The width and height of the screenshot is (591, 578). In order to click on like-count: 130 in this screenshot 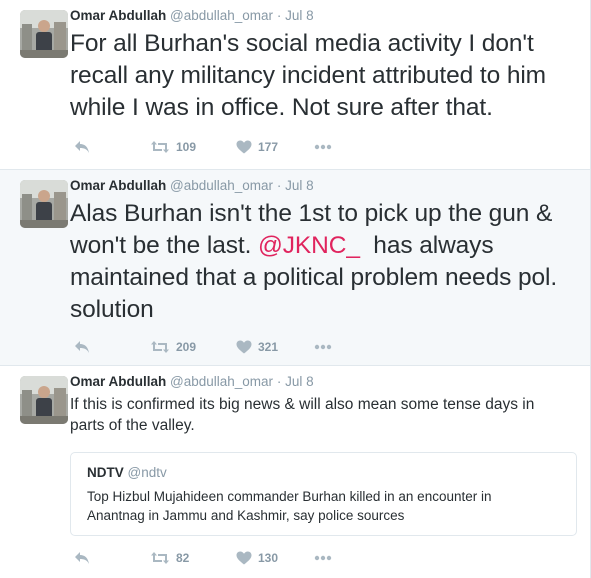, I will do `click(268, 558)`.